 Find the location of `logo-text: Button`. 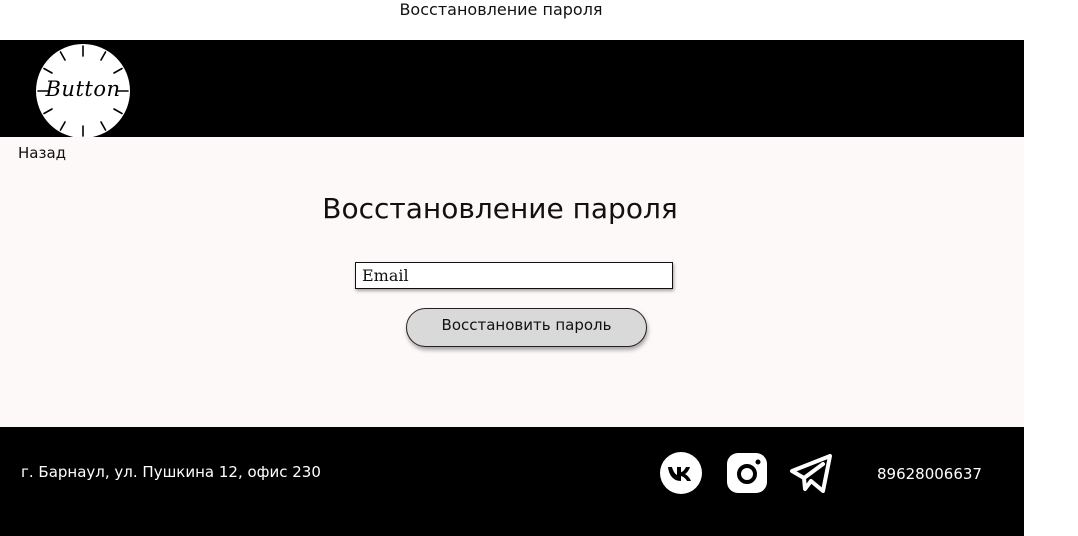

logo-text: Button is located at coordinates (83, 89).